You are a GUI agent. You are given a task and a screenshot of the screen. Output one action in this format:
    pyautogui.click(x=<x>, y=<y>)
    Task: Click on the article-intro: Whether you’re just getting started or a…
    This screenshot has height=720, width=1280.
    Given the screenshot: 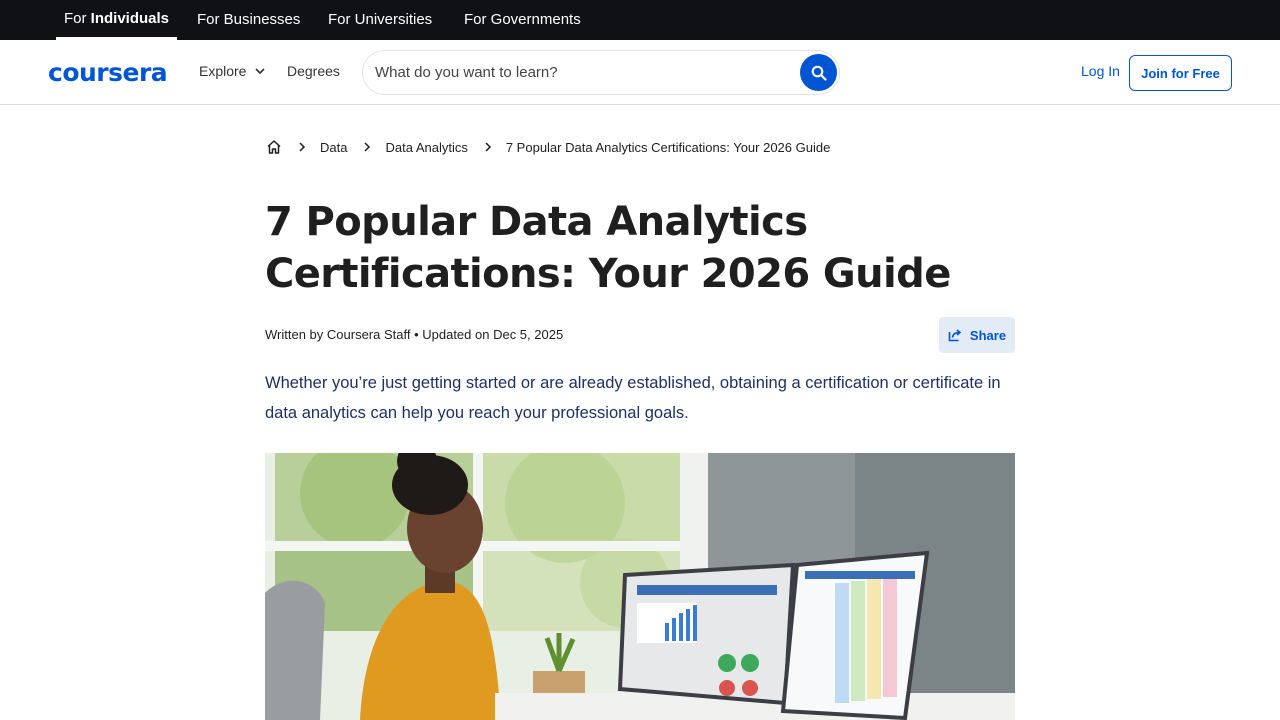 What is the action you would take?
    pyautogui.click(x=633, y=398)
    